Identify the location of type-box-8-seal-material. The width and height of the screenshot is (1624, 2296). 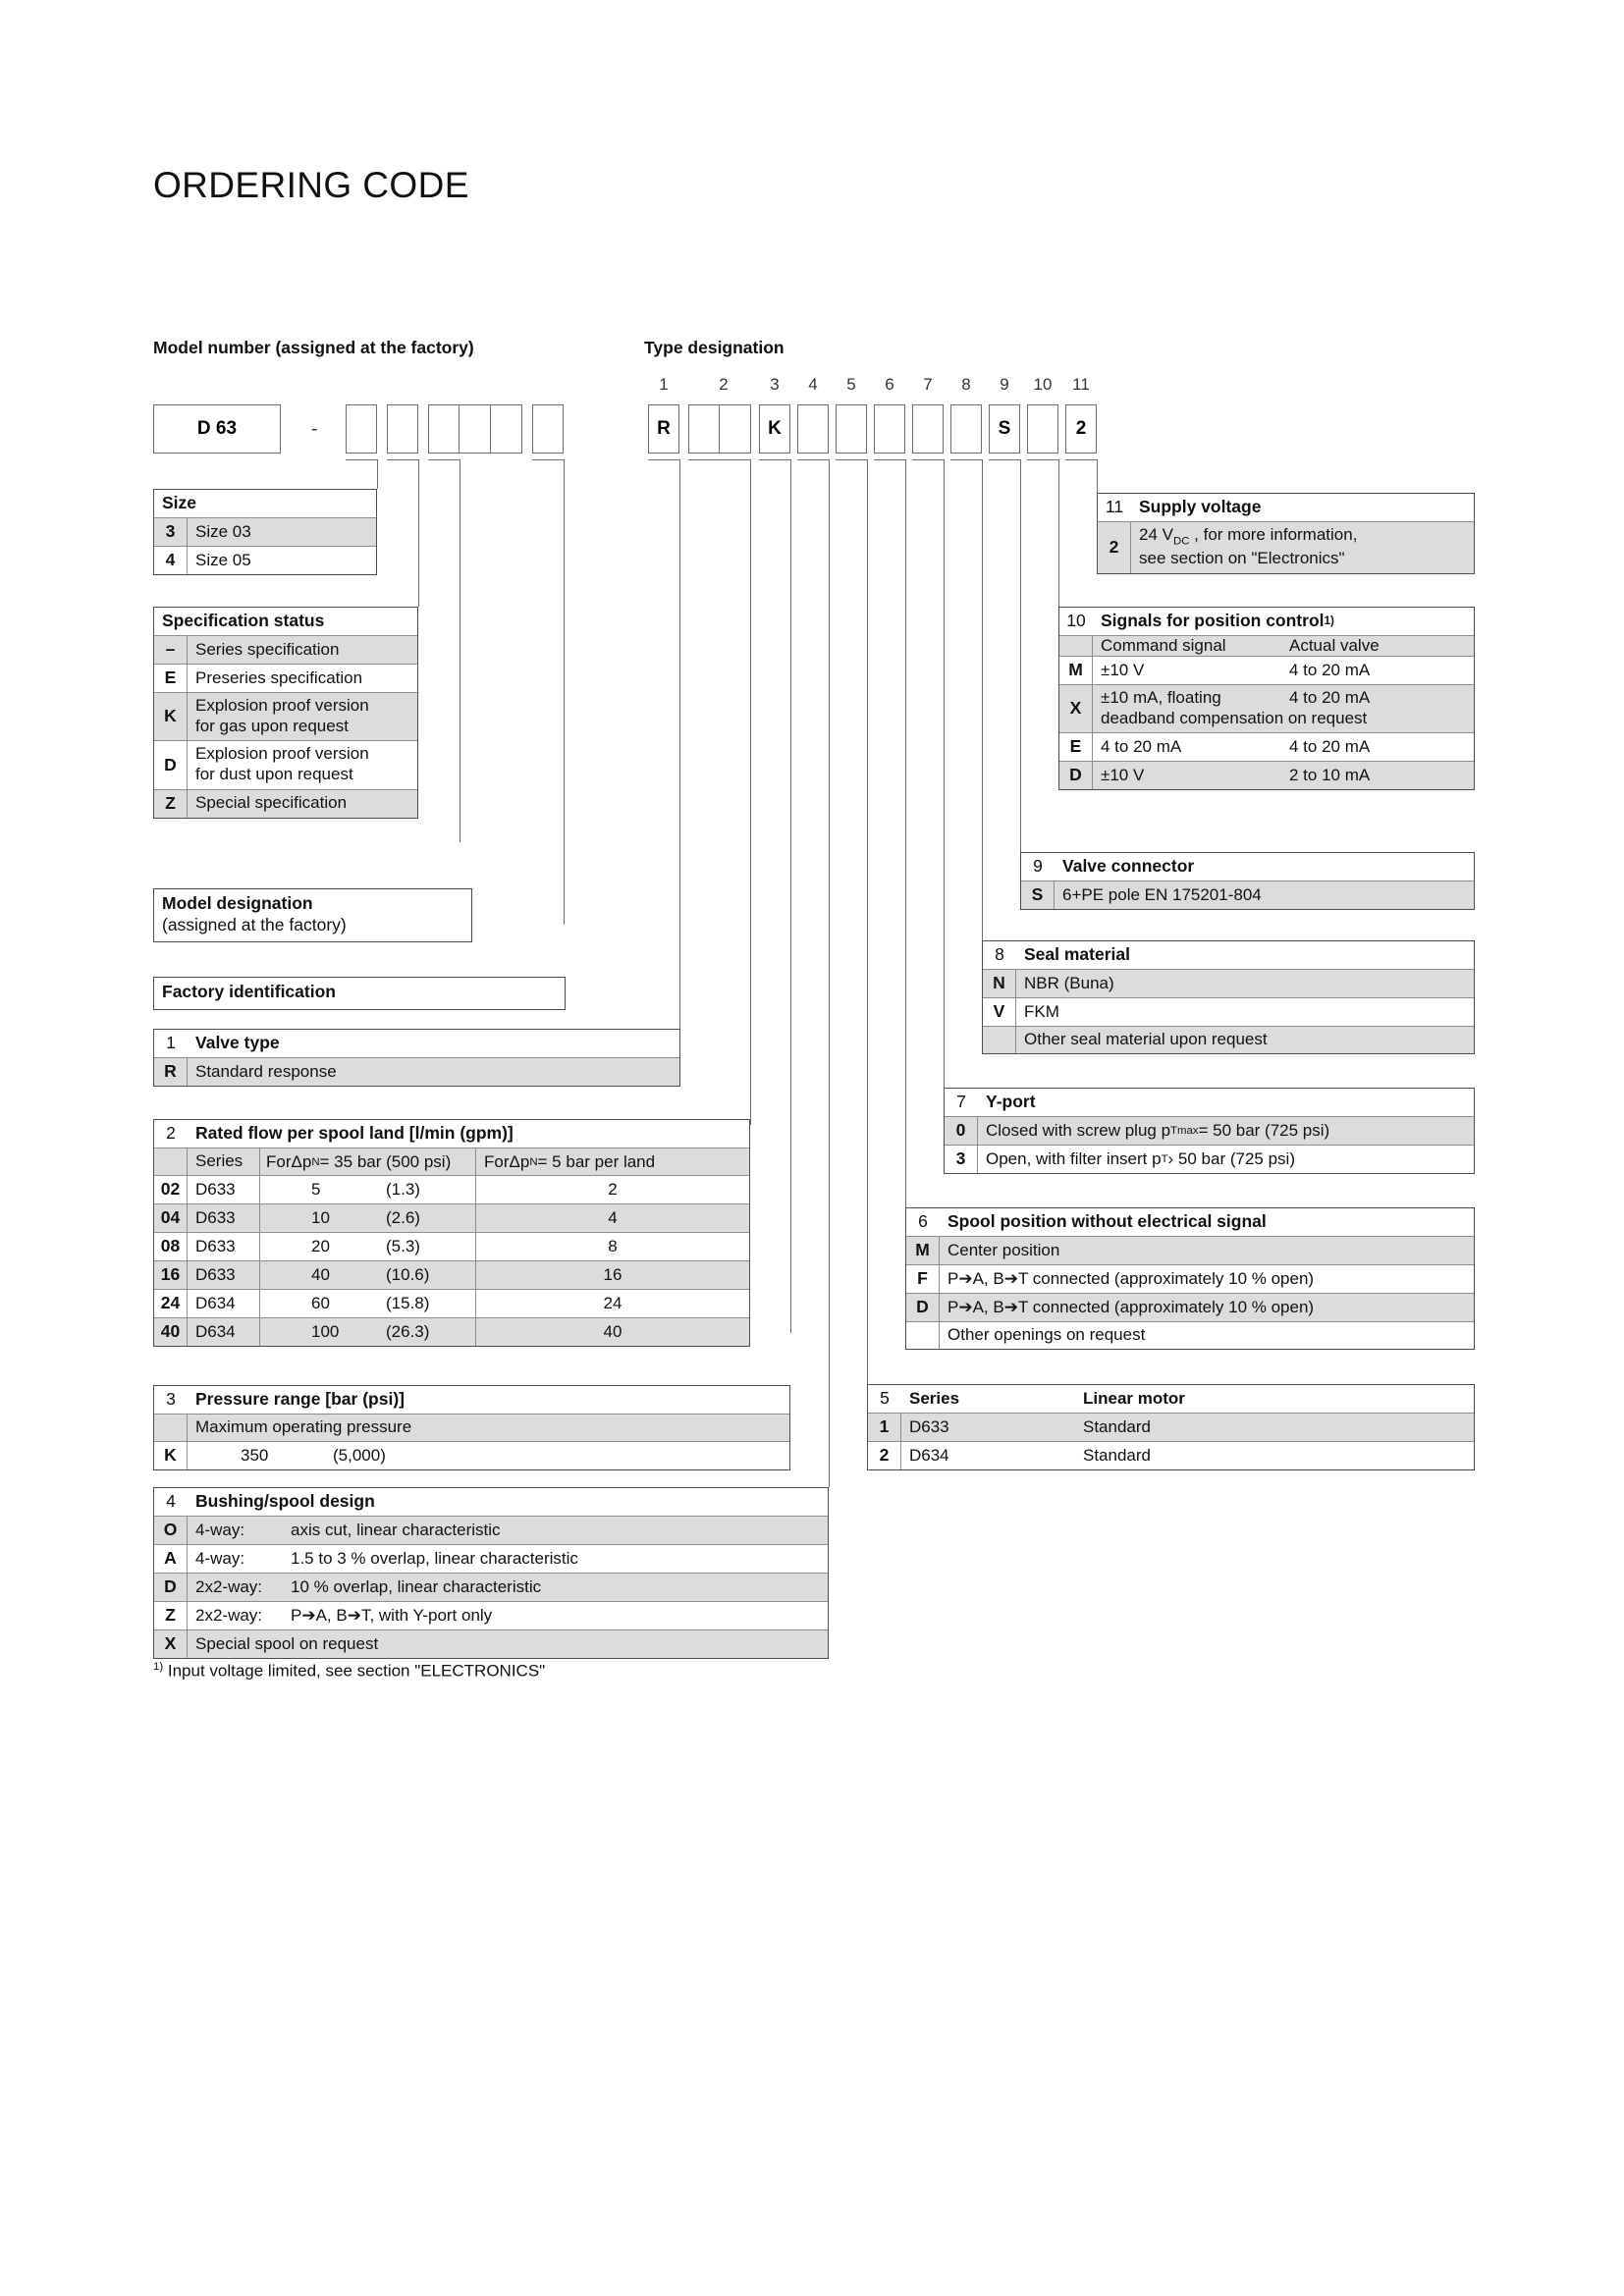
(966, 429).